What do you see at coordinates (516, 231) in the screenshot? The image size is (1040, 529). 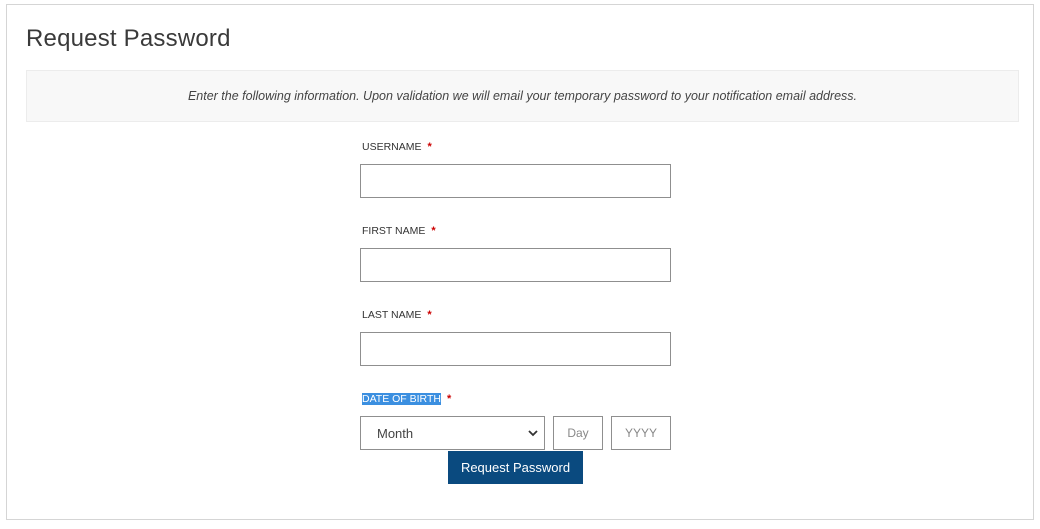 I see `first-name-label: FIRST NAME *` at bounding box center [516, 231].